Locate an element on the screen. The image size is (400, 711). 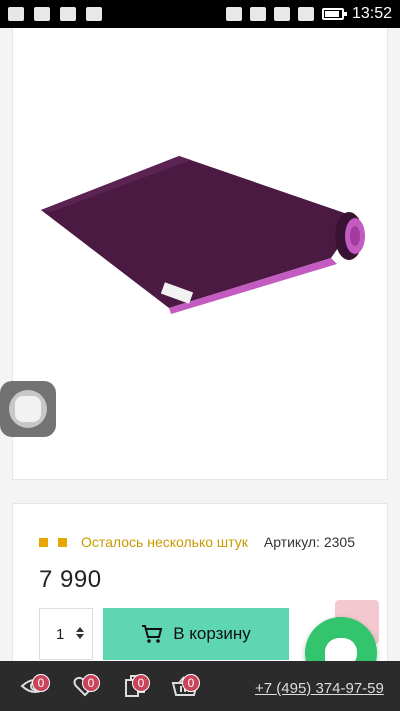
stock-text: Осталось несколько штук is located at coordinates (164, 542).